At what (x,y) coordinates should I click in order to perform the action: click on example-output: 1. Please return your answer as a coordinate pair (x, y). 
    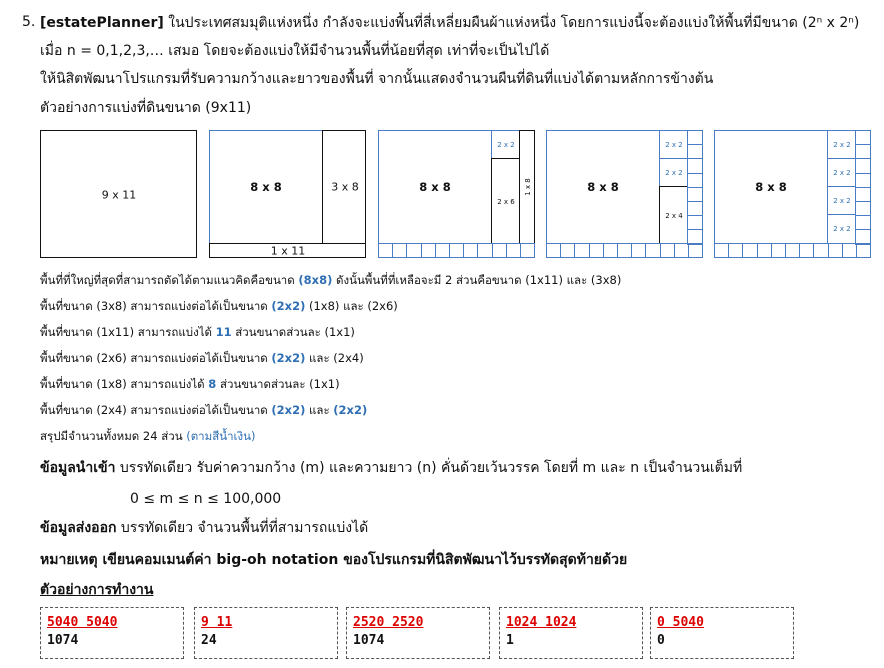
    Looking at the image, I should click on (510, 640).